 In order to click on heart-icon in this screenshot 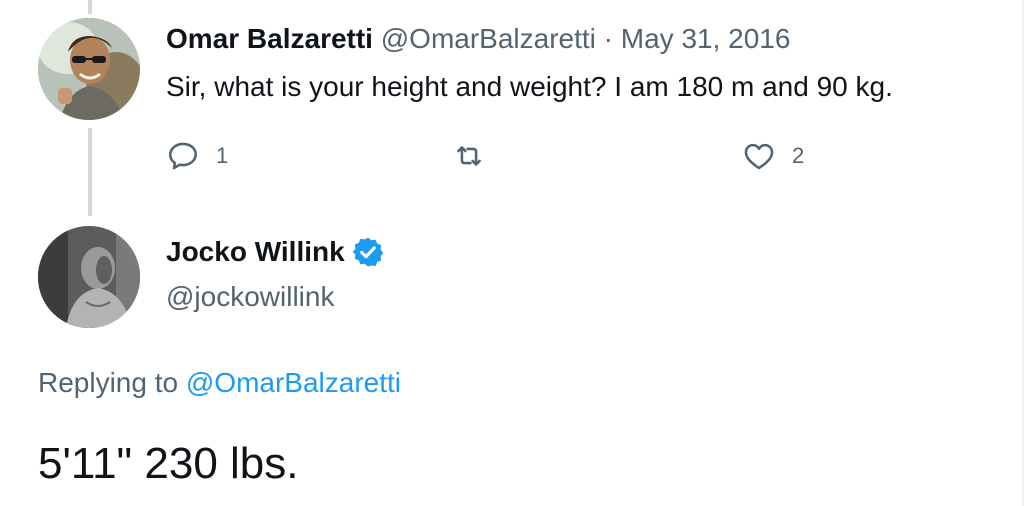, I will do `click(759, 156)`.